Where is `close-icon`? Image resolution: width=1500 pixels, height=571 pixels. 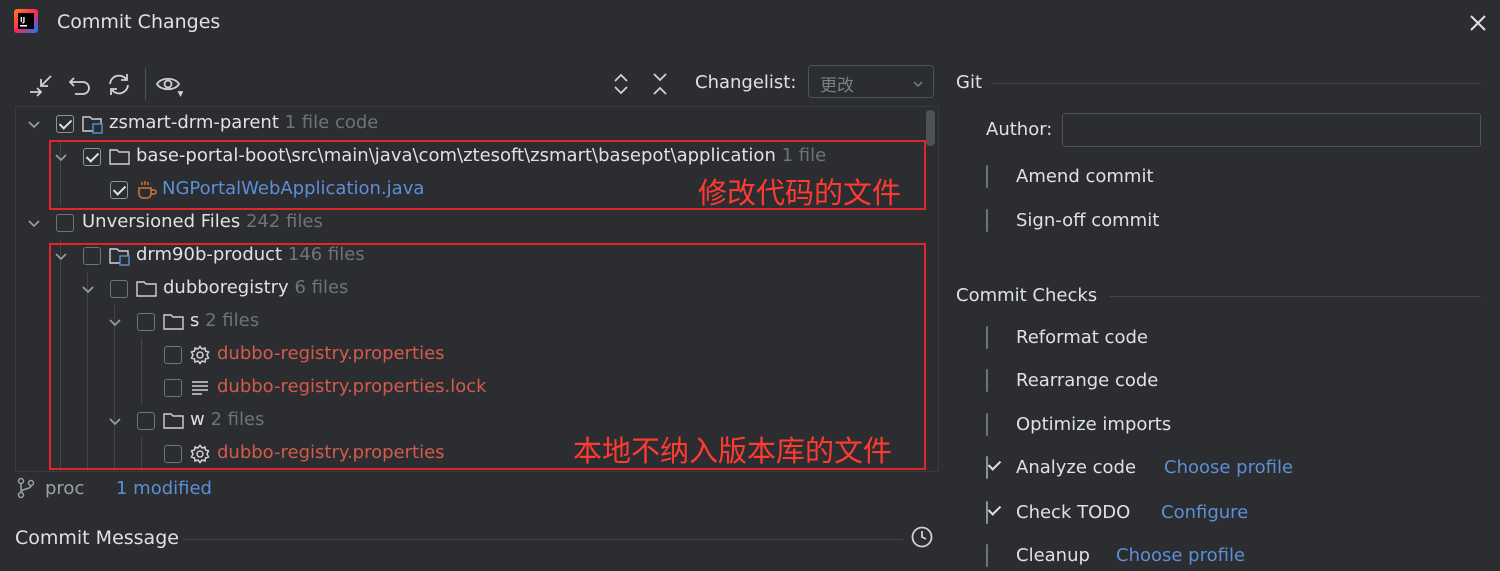 close-icon is located at coordinates (1478, 23).